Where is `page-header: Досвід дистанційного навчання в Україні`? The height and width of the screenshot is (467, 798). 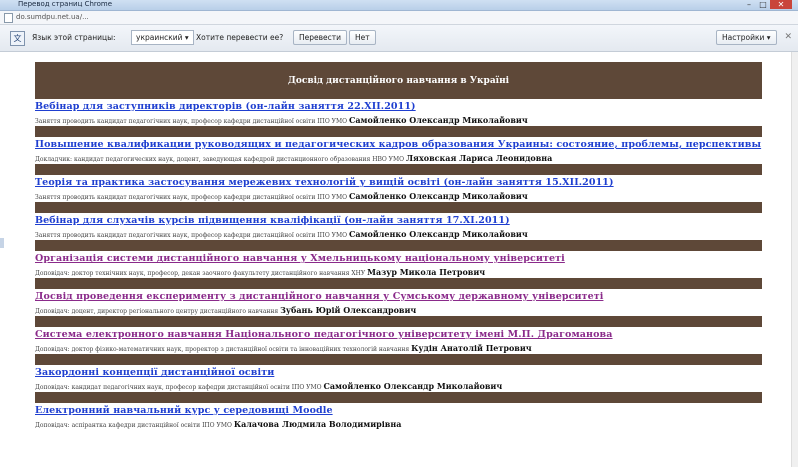
page-header: Досвід дистанційного навчання в Україні is located at coordinates (398, 80).